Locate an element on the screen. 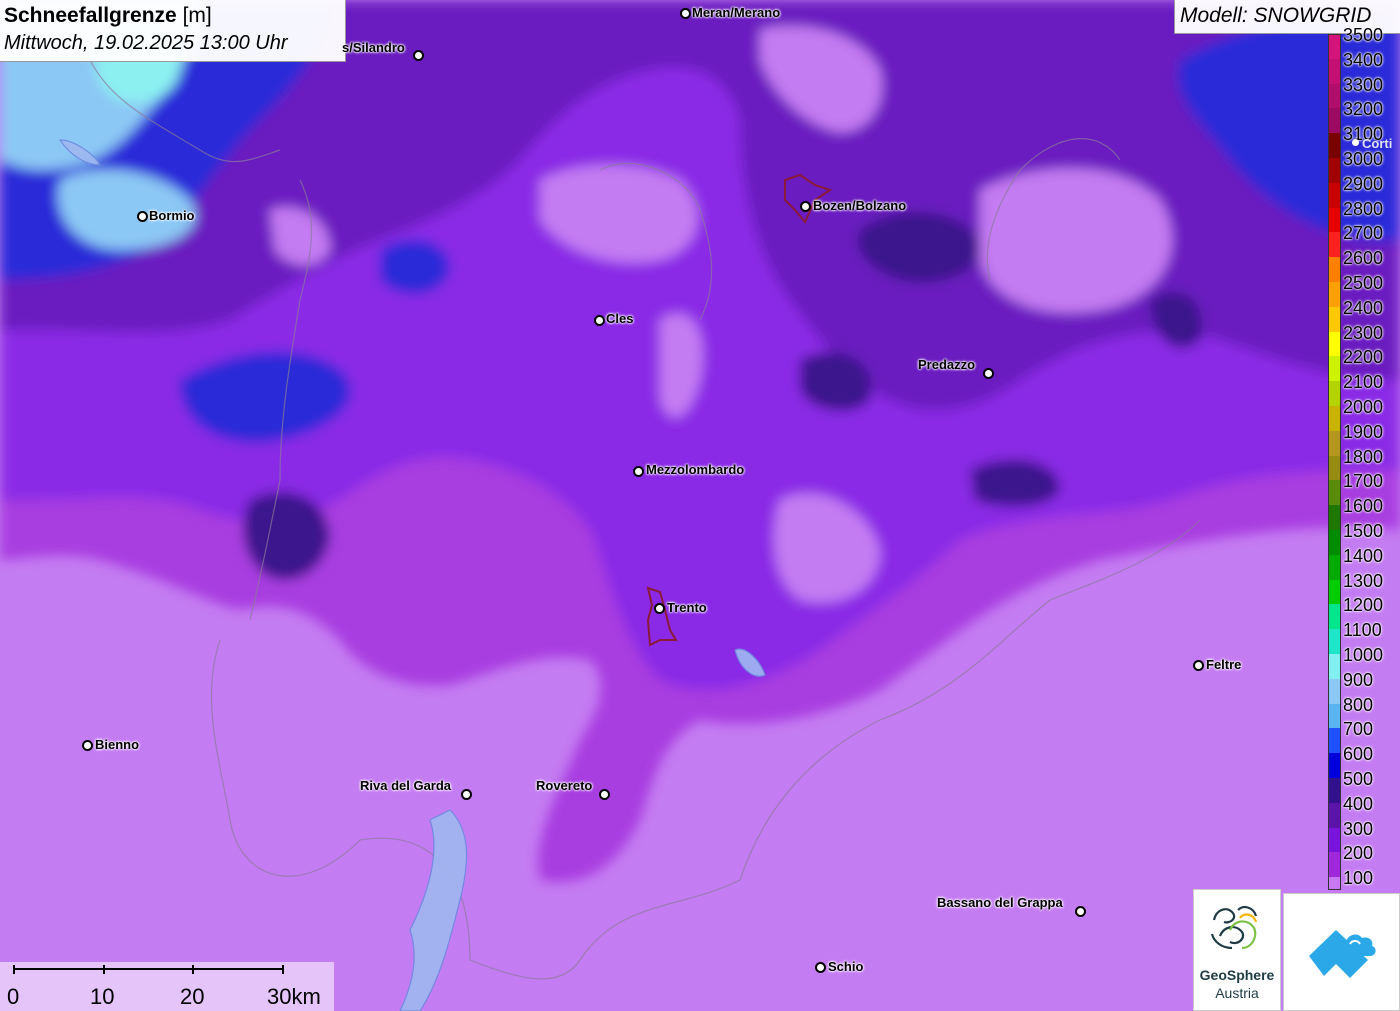  legend-row: 800 is located at coordinates (1364, 710).